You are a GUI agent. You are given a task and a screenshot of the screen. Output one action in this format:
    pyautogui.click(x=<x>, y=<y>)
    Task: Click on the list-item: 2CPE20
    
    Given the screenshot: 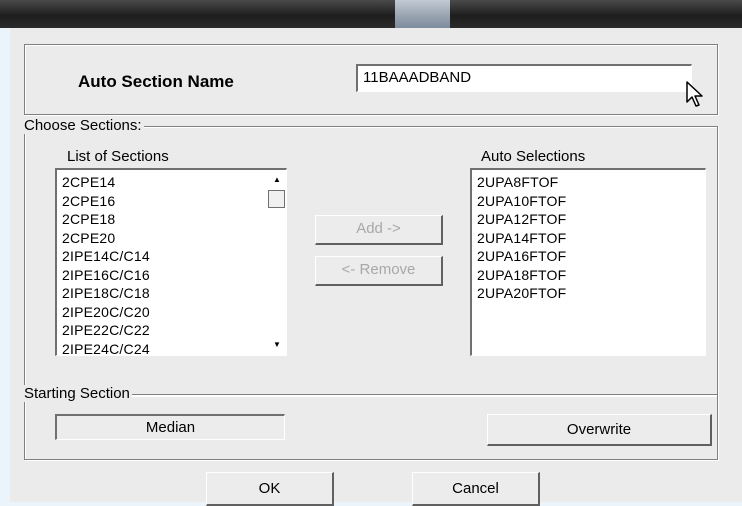 What is the action you would take?
    pyautogui.click(x=171, y=238)
    